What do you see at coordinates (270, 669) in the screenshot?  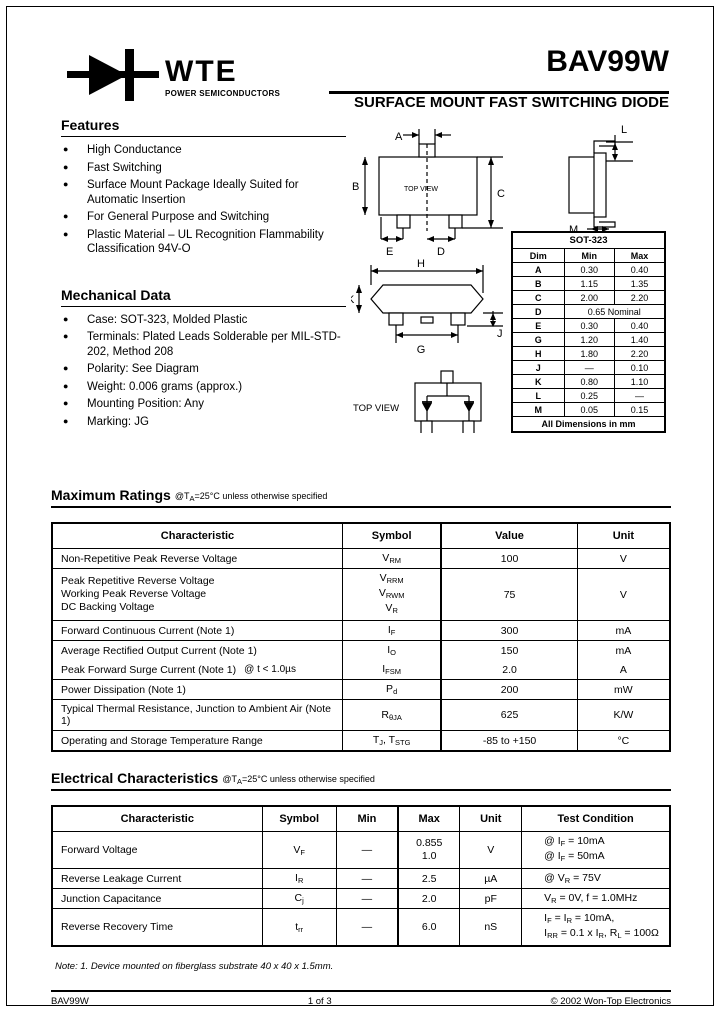 I see `characteristic-extra: @ t < 1.0µs` at bounding box center [270, 669].